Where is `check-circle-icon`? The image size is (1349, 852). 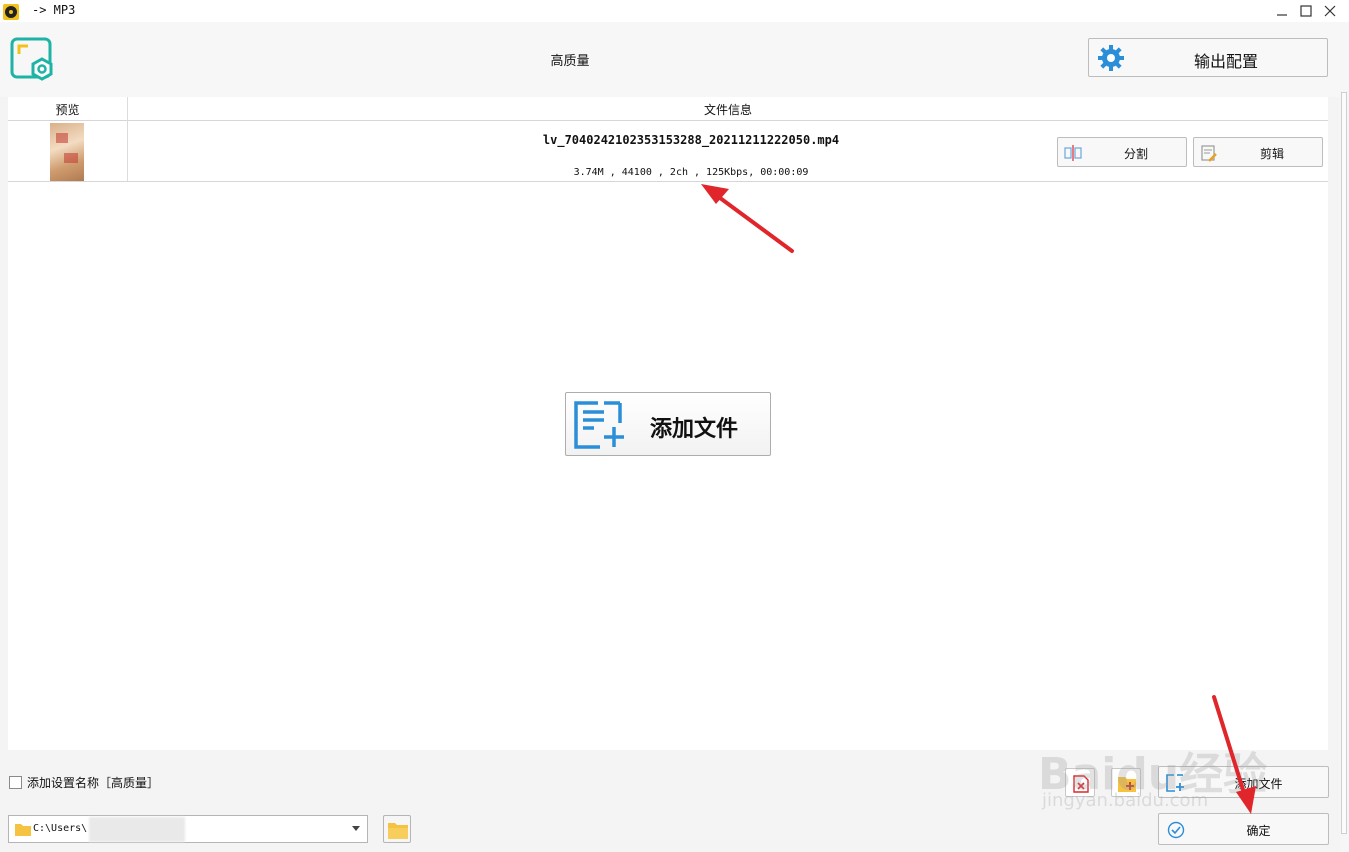 check-circle-icon is located at coordinates (1176, 830).